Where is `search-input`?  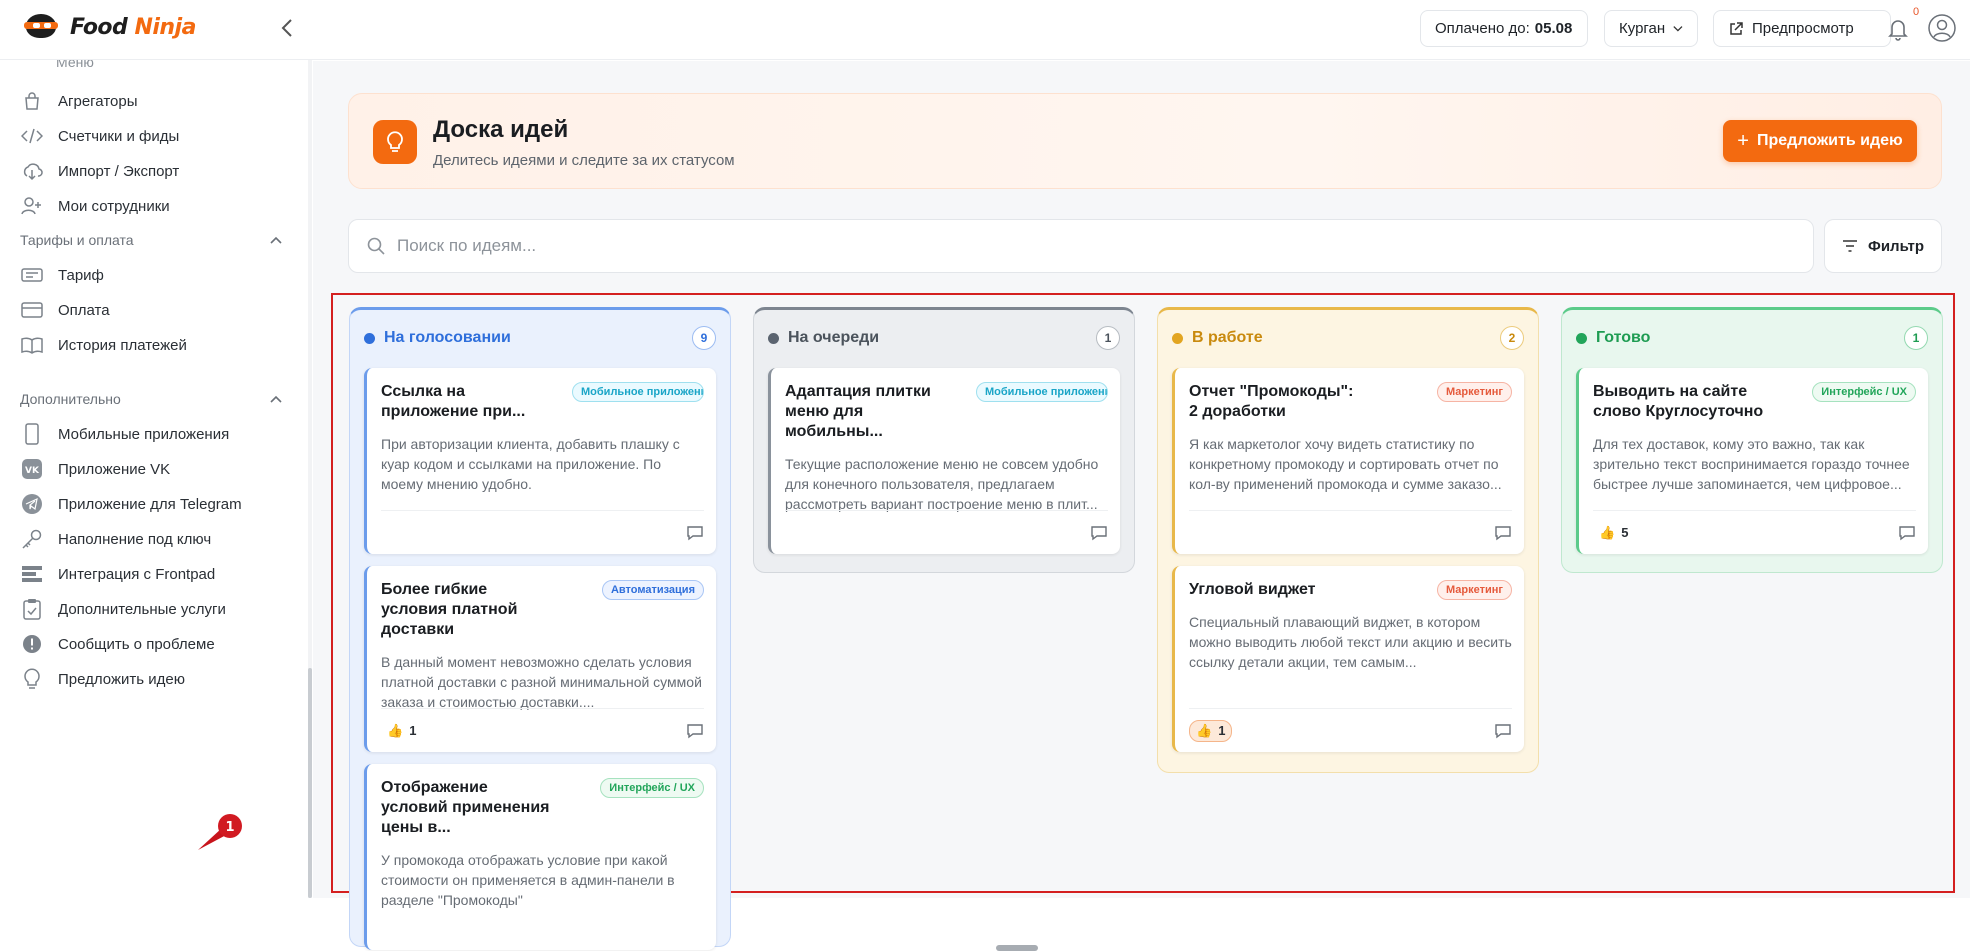 search-input is located at coordinates (1087, 246).